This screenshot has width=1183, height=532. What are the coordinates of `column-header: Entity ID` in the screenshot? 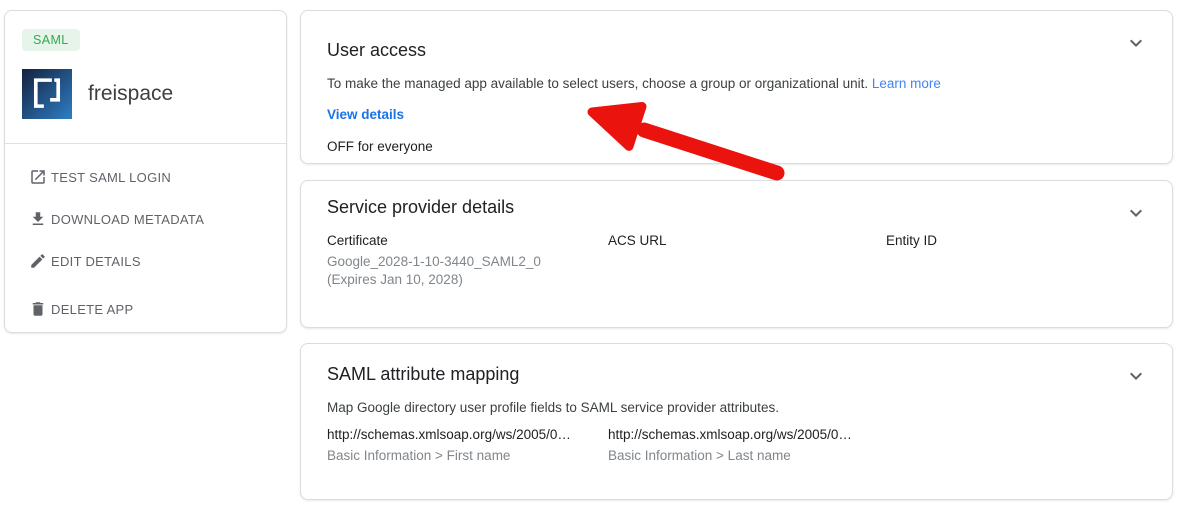 It's located at (912, 240).